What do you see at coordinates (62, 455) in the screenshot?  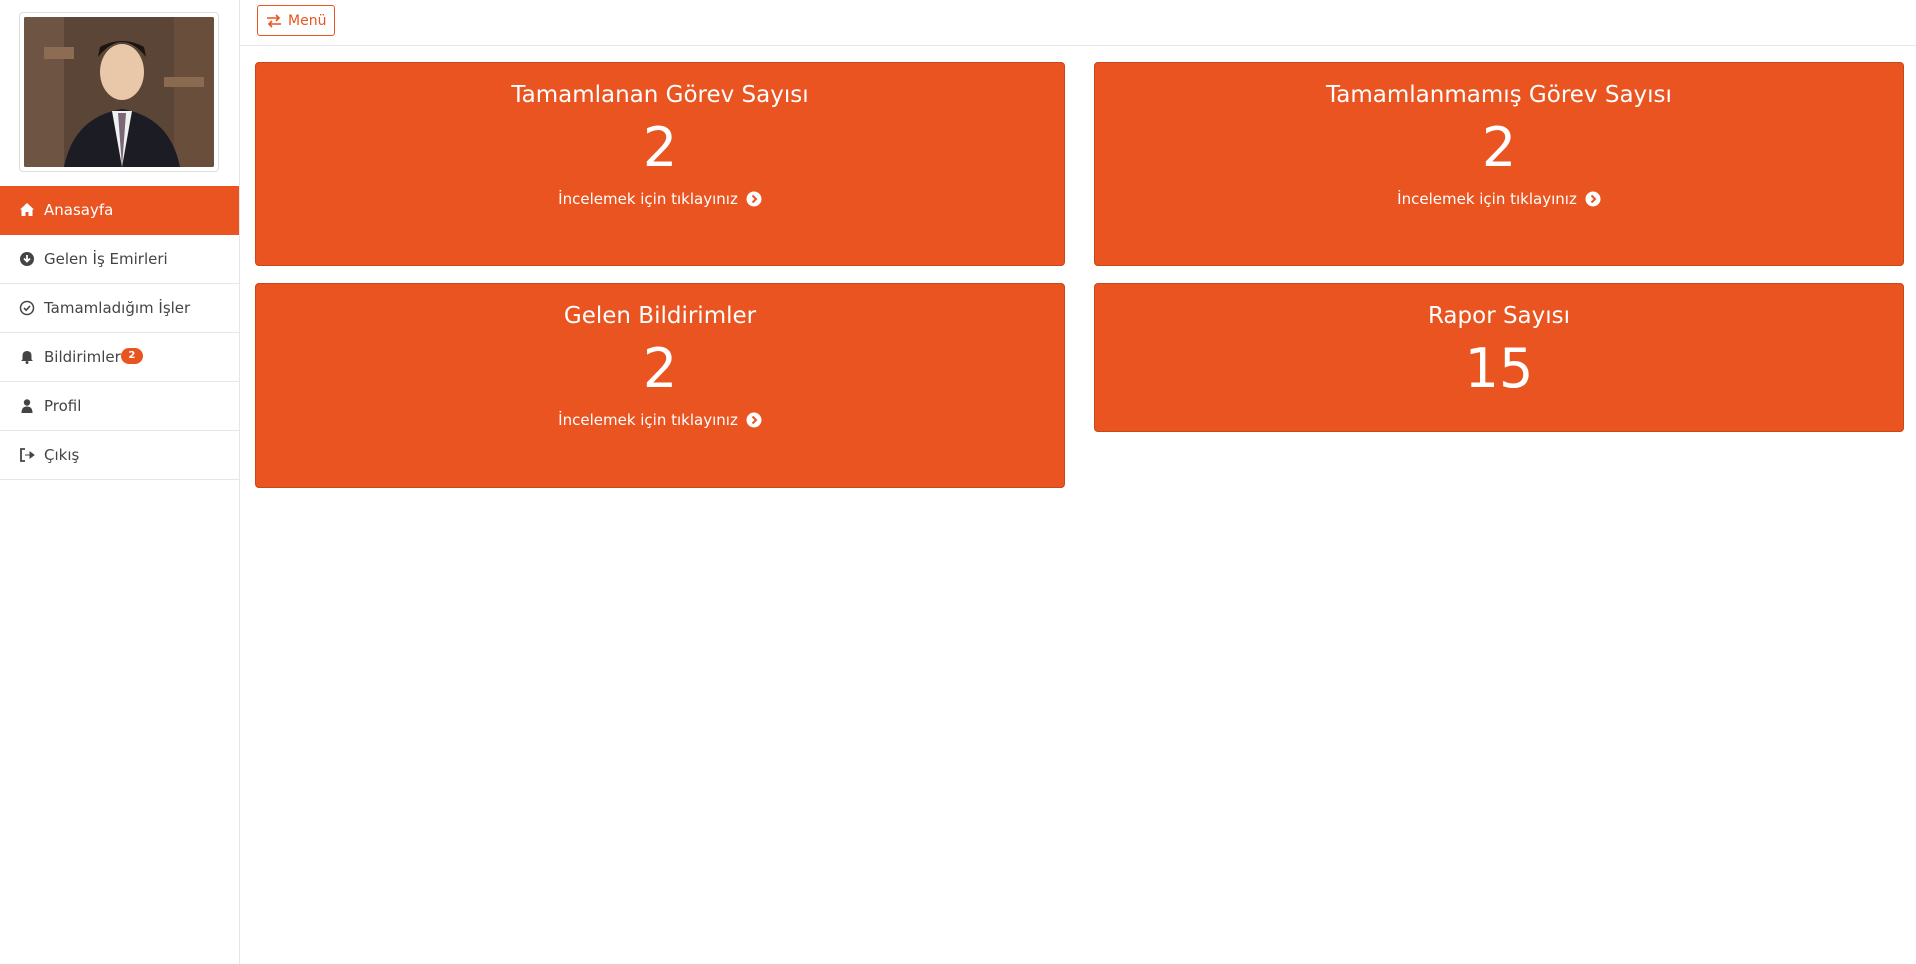 I see `sidebar-item-label: Çıkış` at bounding box center [62, 455].